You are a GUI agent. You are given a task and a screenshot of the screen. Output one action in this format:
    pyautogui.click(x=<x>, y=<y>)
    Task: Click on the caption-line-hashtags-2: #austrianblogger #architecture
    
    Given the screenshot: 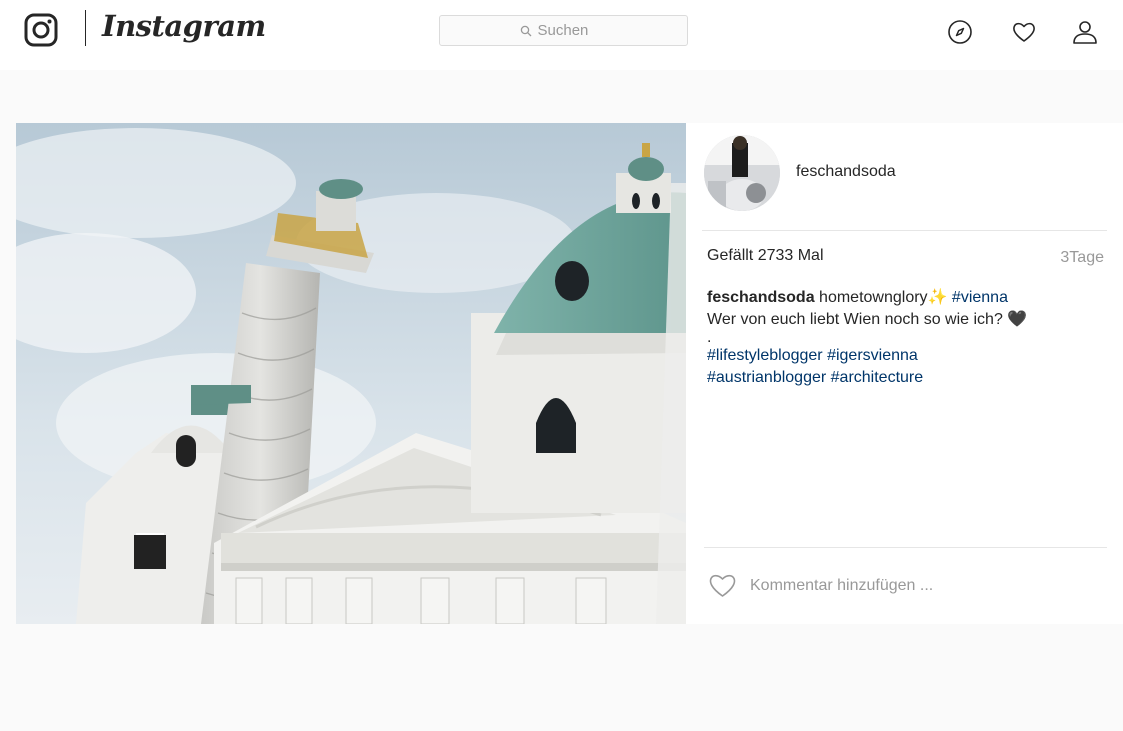 What is the action you would take?
    pyautogui.click(x=909, y=378)
    